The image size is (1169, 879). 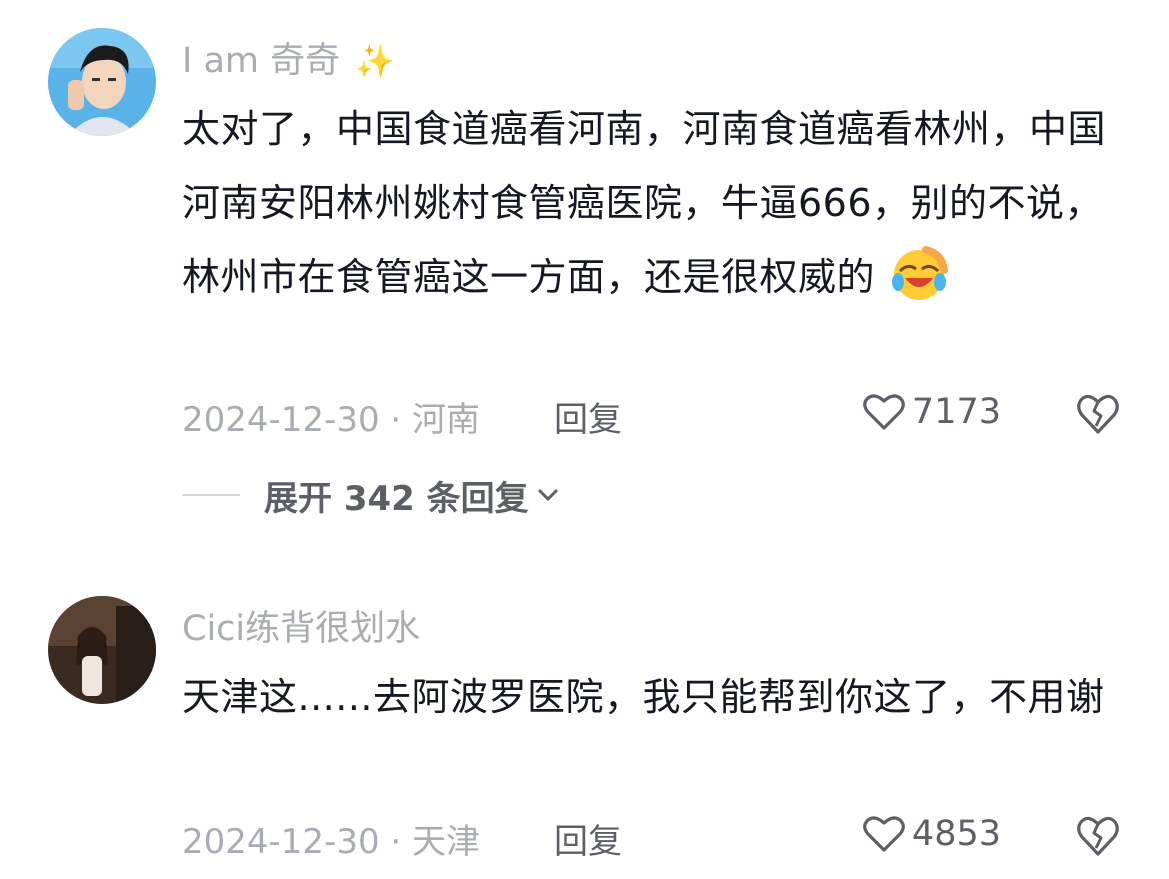 I want to click on expand-replies-label: 展开 342 条回复, so click(x=396, y=498).